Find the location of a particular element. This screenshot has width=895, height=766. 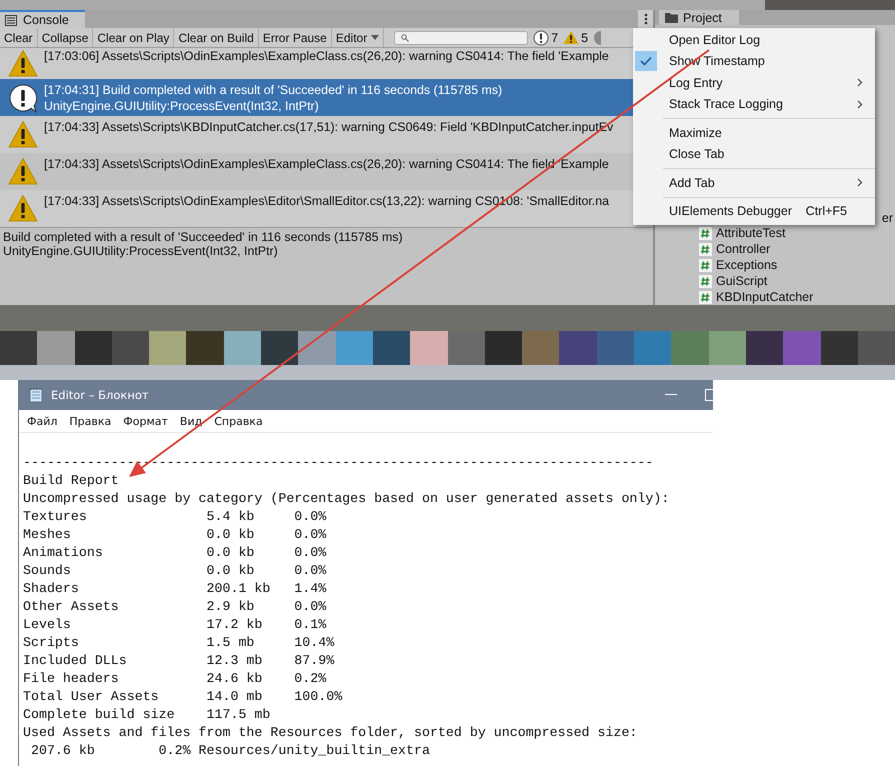

text-line: Uncompressed usage by category (Percentages based on user generated assets only): is located at coordinates (346, 499).